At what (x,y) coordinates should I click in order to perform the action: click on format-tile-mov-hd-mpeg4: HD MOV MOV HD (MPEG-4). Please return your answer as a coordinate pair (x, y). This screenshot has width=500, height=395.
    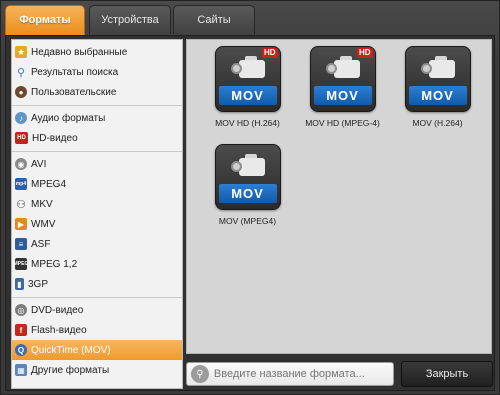
    Looking at the image, I should click on (342, 87).